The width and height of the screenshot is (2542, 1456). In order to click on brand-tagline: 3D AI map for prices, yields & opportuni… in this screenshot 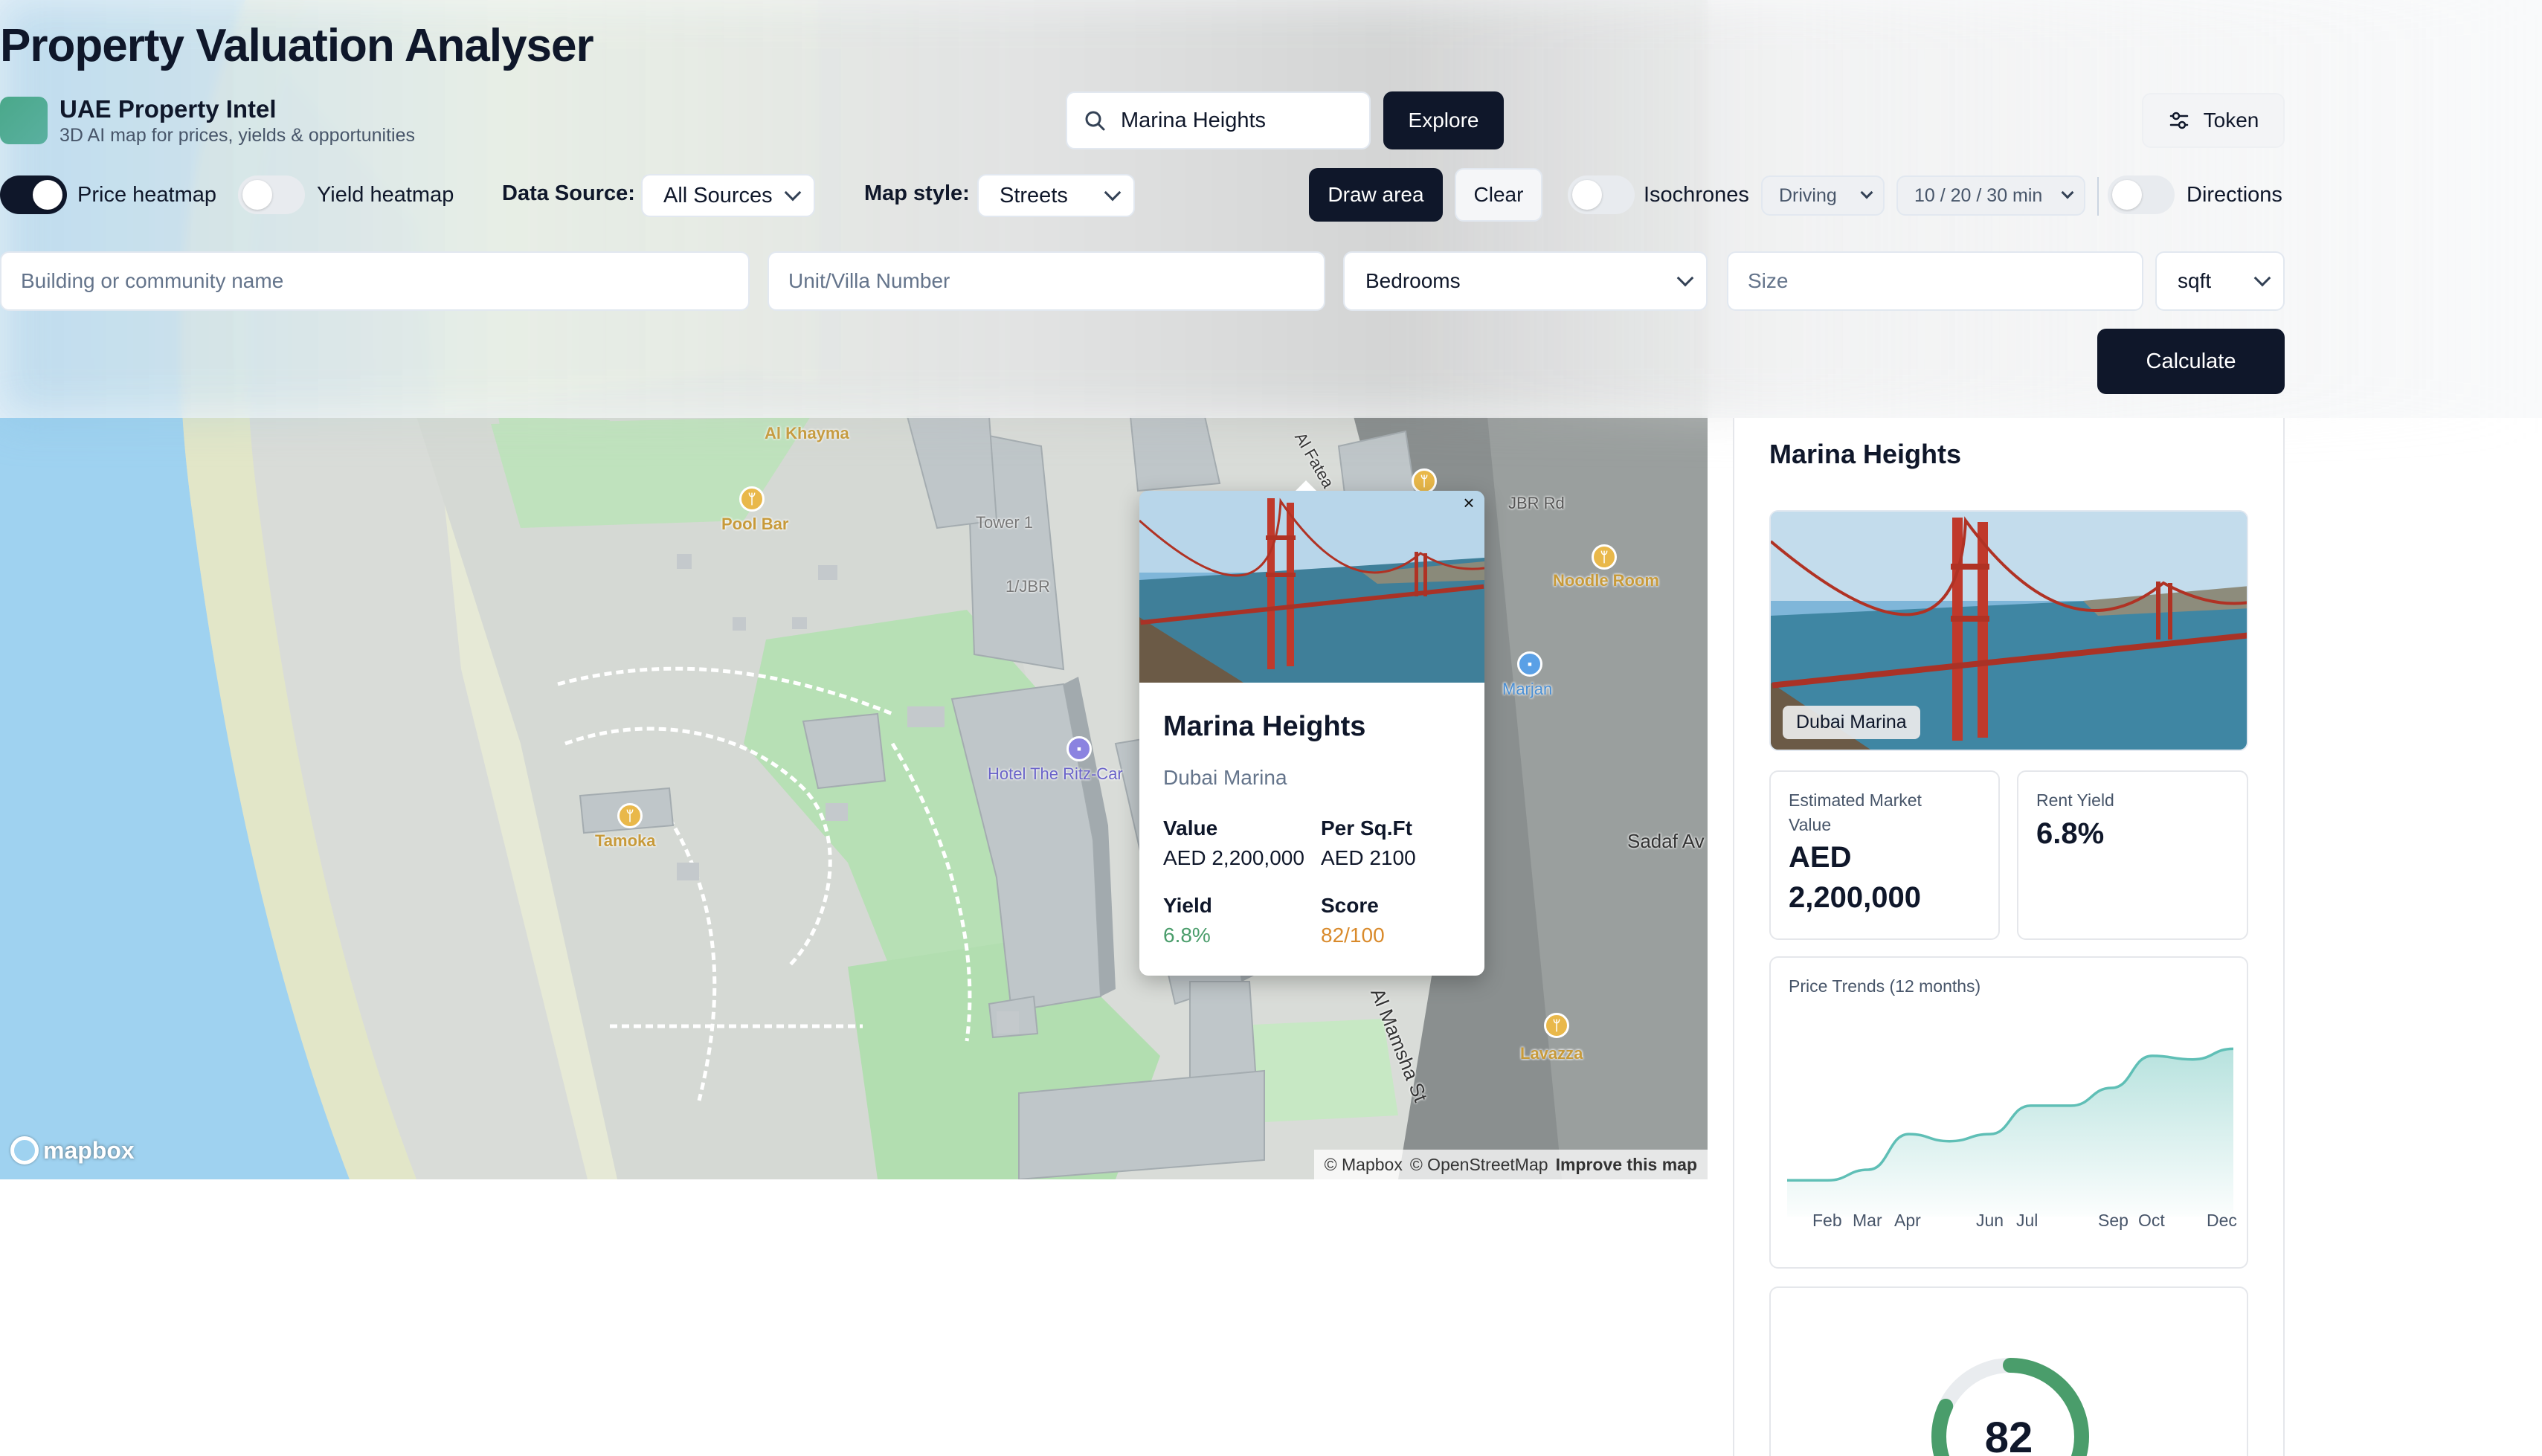, I will do `click(237, 135)`.